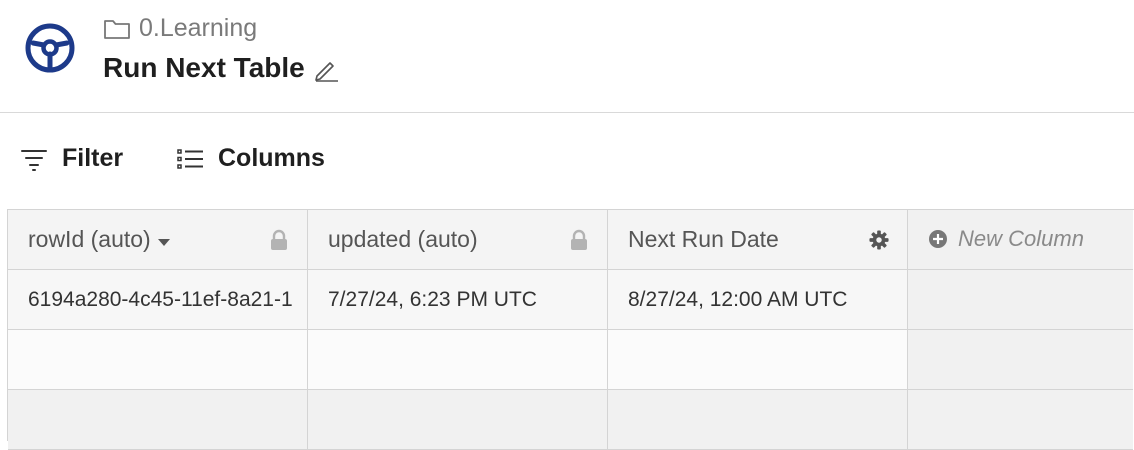  I want to click on caret-down-icon, so click(164, 242).